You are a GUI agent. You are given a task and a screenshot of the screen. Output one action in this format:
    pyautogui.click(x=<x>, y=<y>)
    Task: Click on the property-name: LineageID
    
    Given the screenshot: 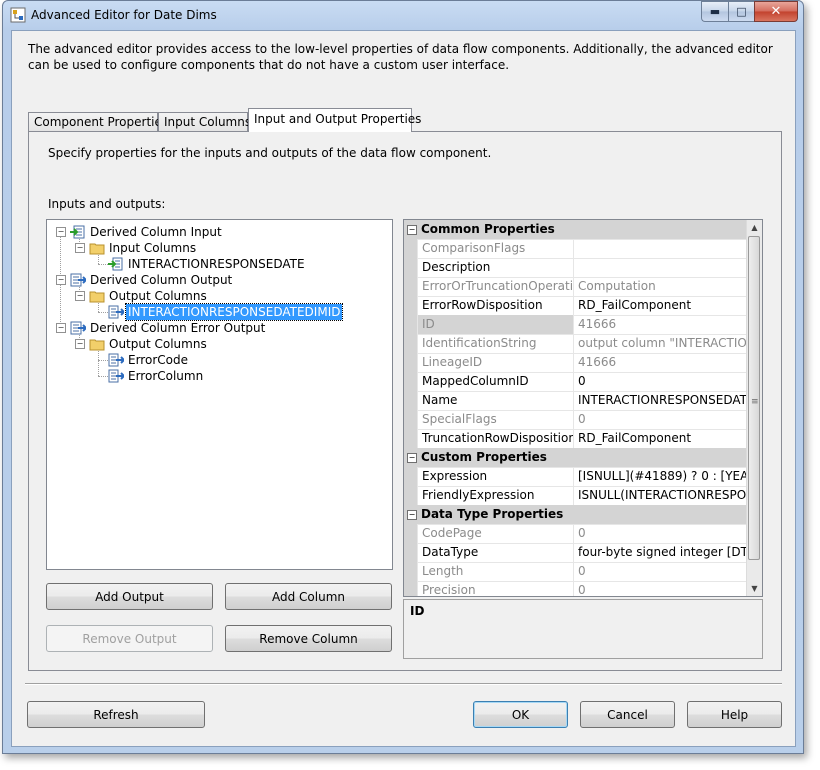 What is the action you would take?
    pyautogui.click(x=495, y=362)
    